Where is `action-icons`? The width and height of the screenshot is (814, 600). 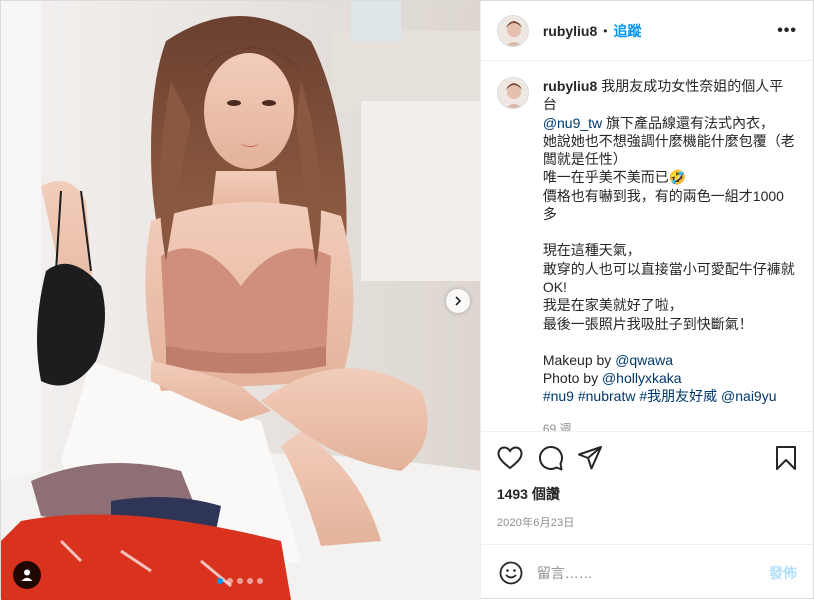
action-icons is located at coordinates (647, 458).